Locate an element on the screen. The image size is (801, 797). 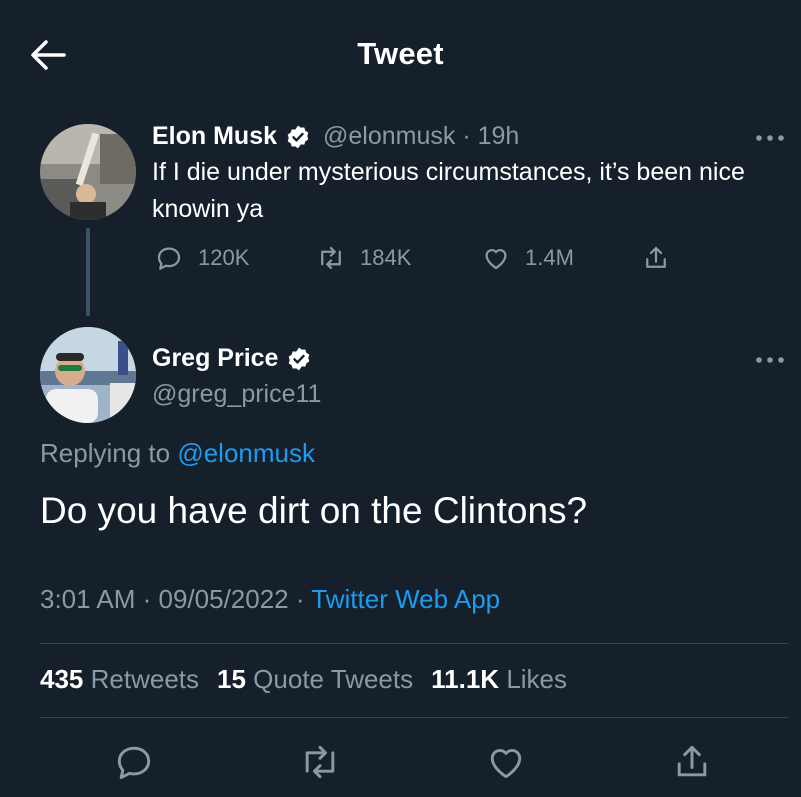
reply-button: 120K is located at coordinates (201, 258).